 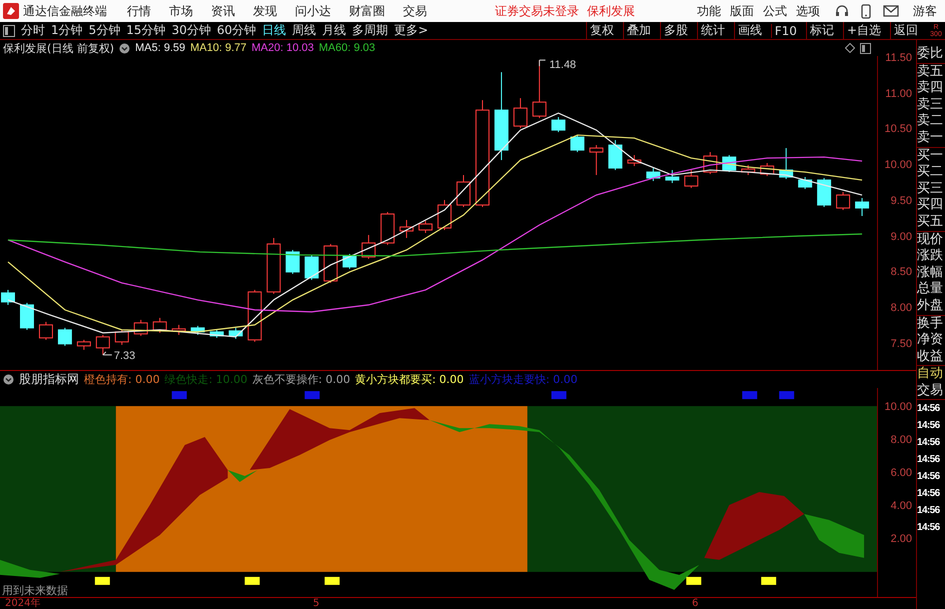 I want to click on toolbar-button: 叠加, so click(x=638, y=30).